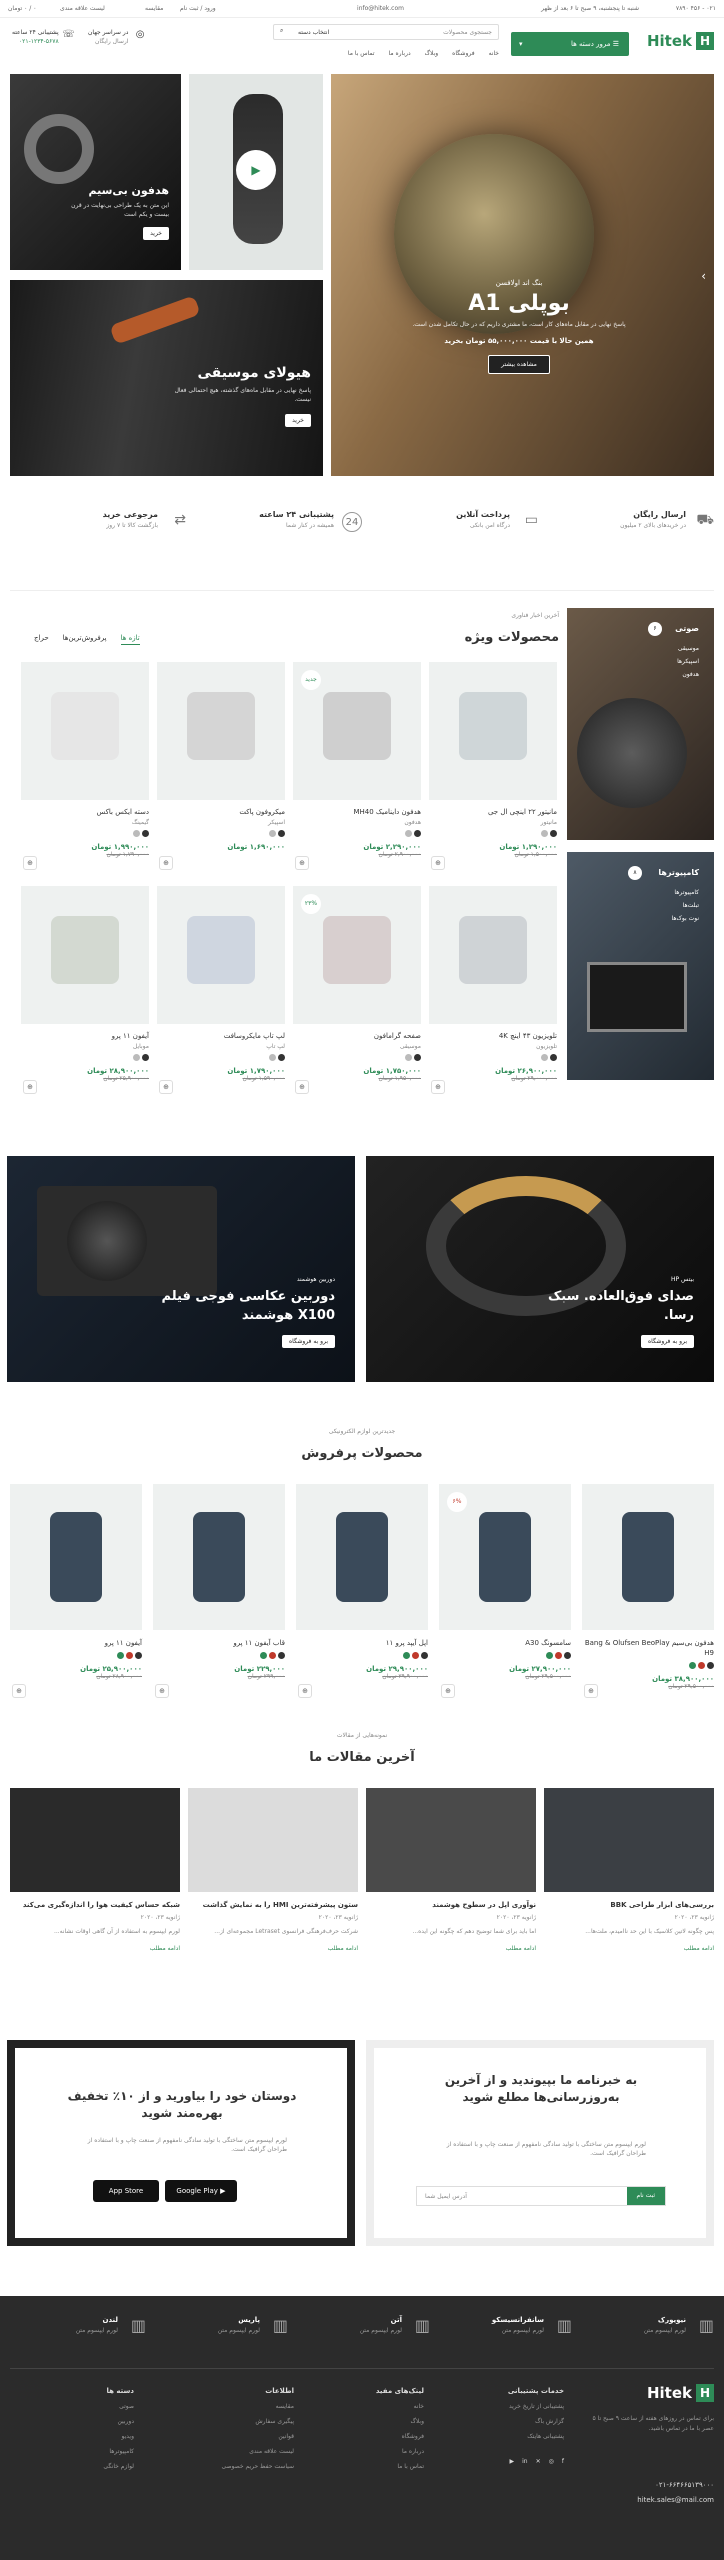 The image size is (724, 2560). I want to click on product-card: میکروفون پاکت اسپیکر ۱,۶۹۰,۰۰۰ تومان ⊕, so click(221, 769).